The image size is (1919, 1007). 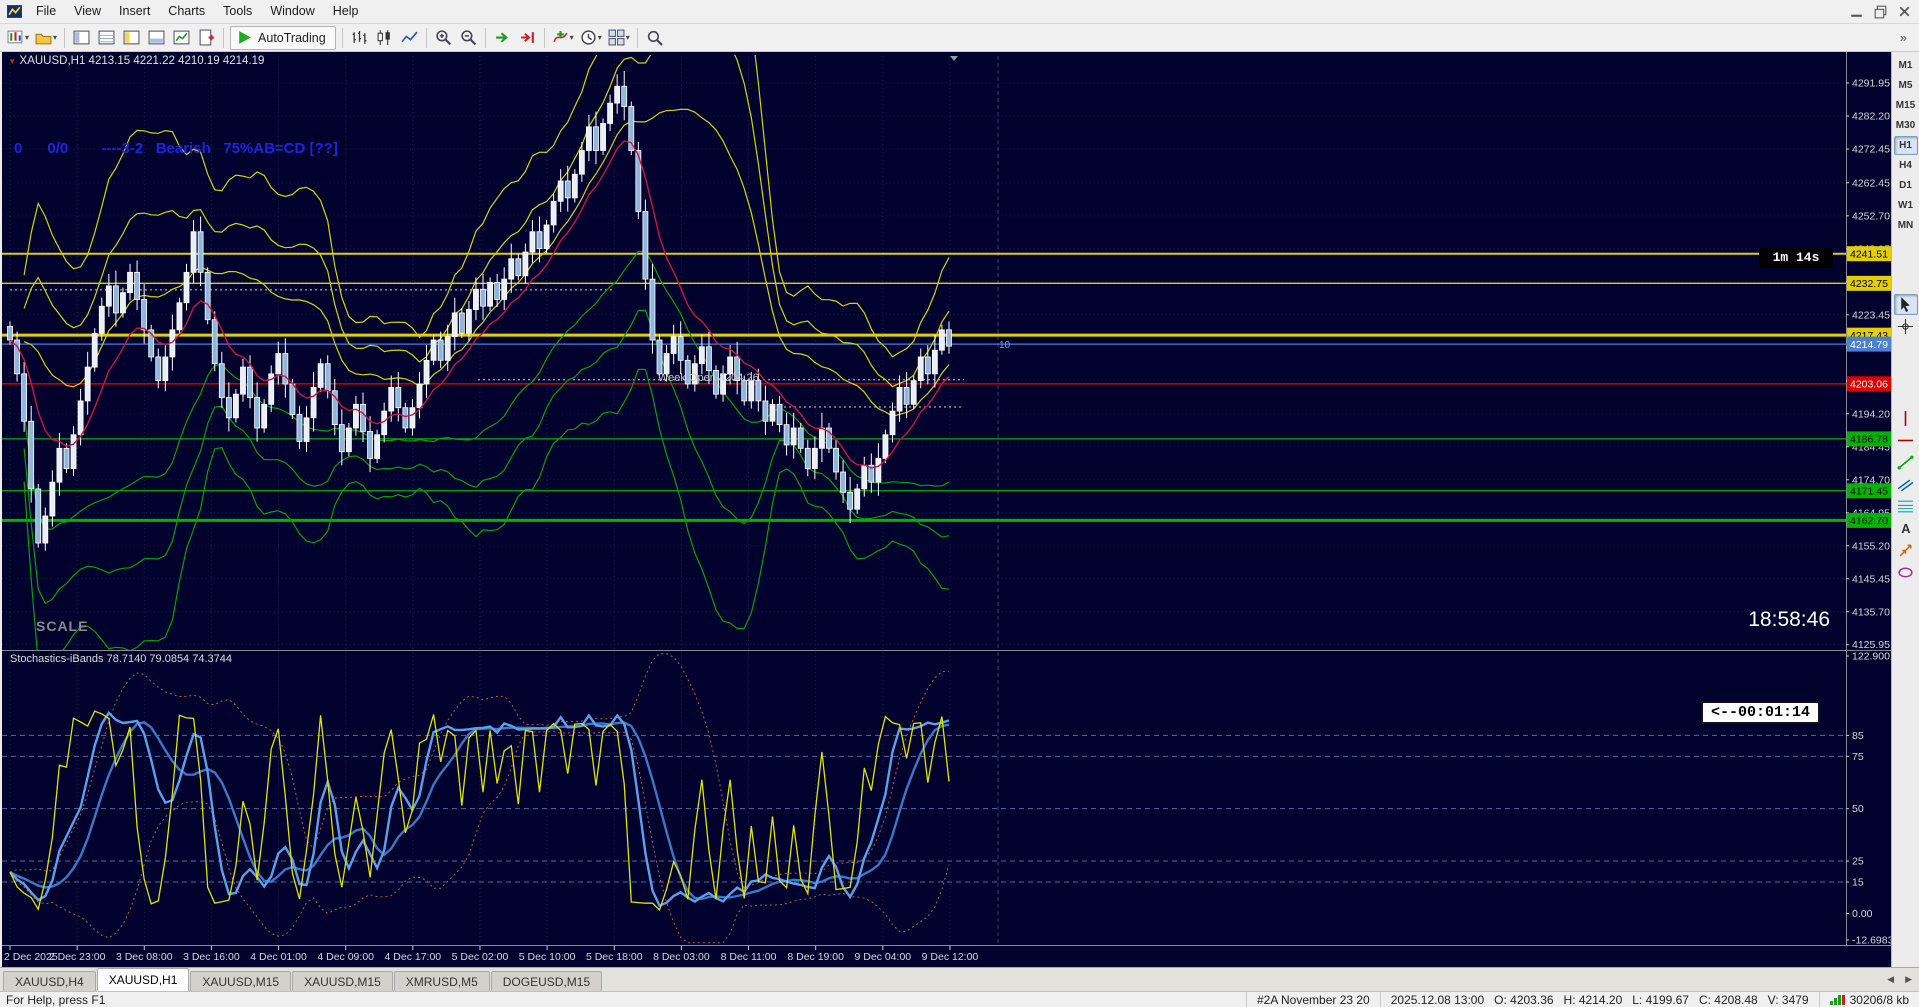 I want to click on strategy-tester-button, so click(x=181, y=38).